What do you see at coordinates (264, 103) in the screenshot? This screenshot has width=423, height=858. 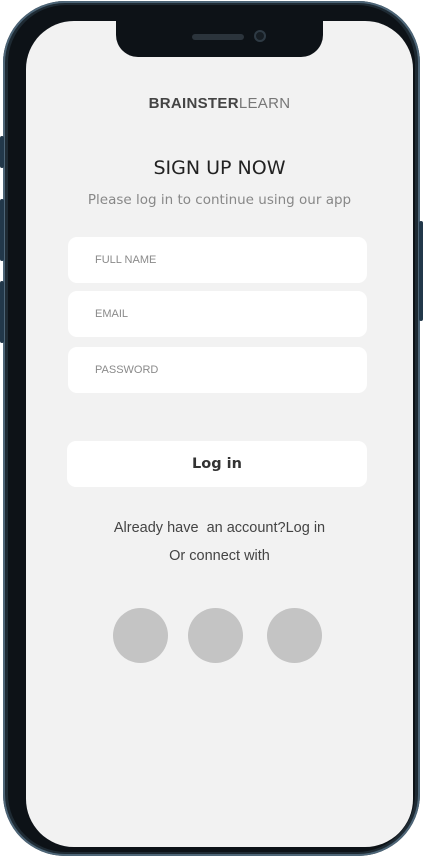 I see `logo-light-text: LEARN` at bounding box center [264, 103].